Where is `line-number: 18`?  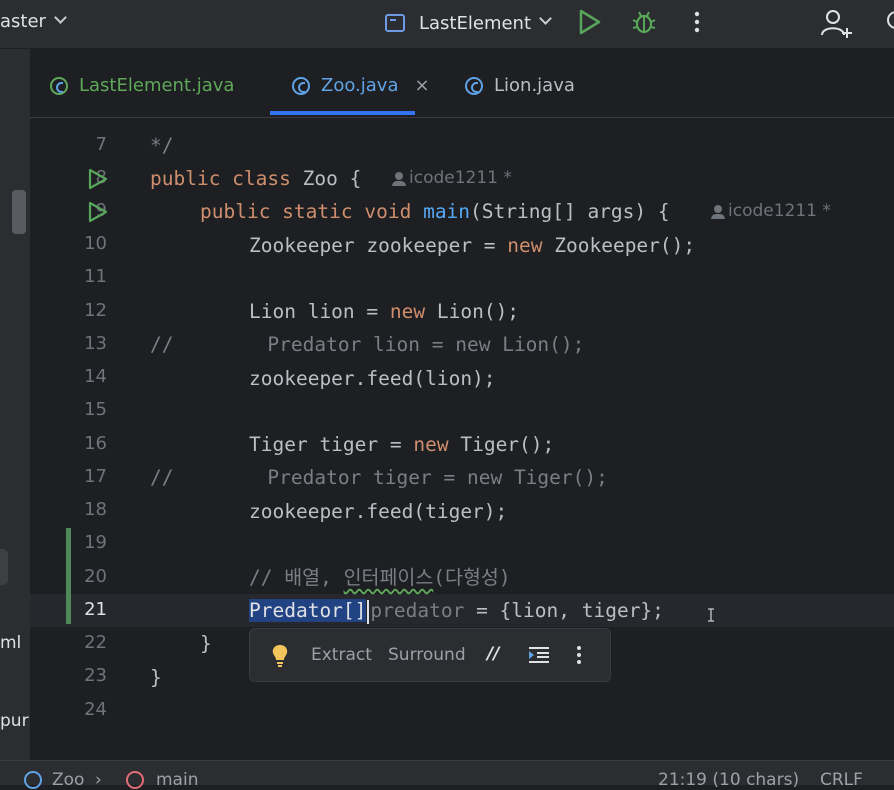 line-number: 18 is located at coordinates (95, 509).